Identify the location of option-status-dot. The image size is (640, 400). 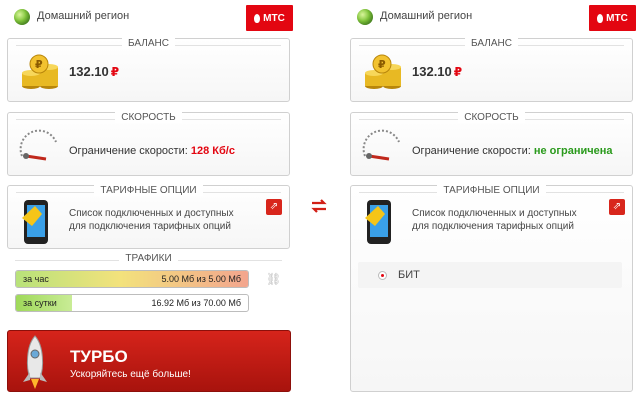
(382, 275).